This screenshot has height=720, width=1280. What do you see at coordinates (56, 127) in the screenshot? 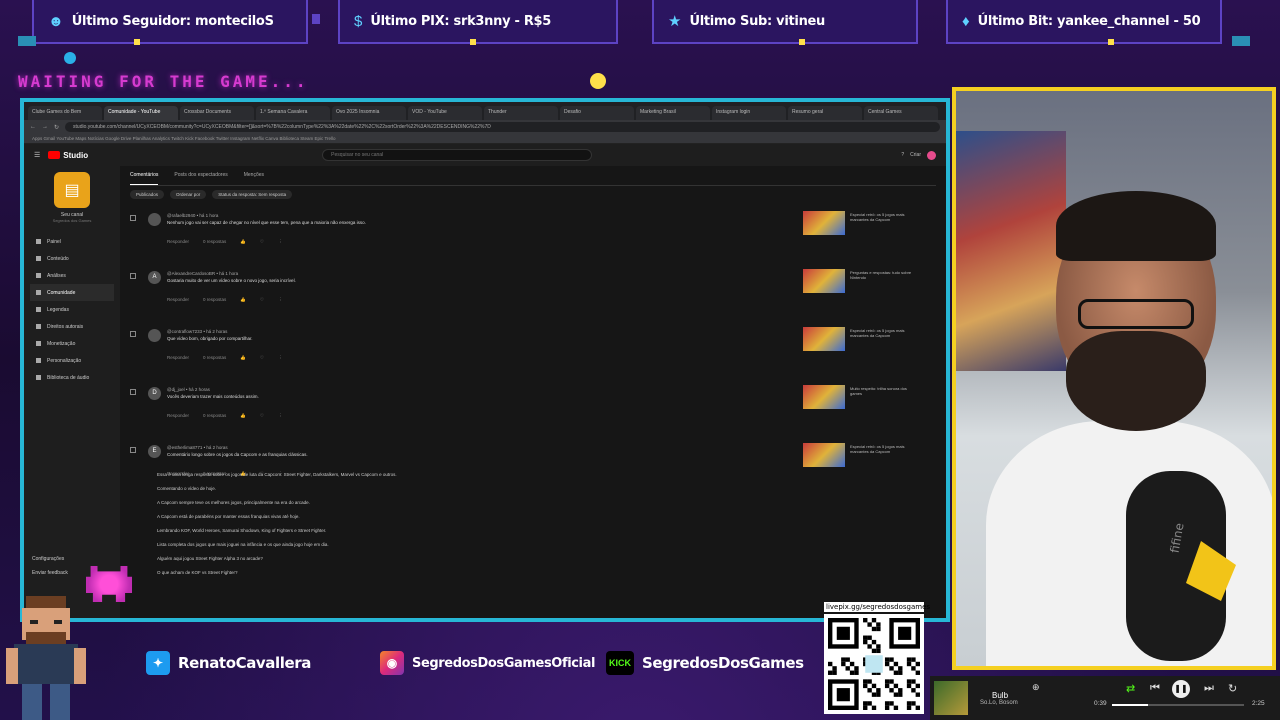
I see `reload-icon: ↻` at bounding box center [56, 127].